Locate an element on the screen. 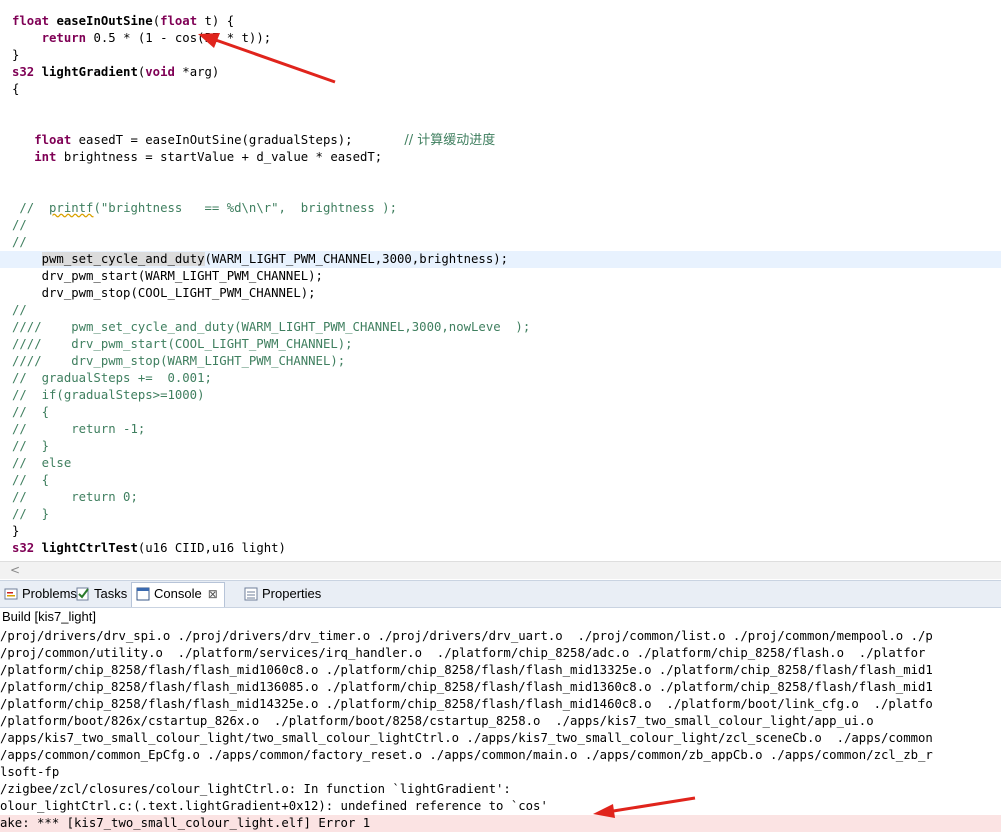 The height and width of the screenshot is (836, 1001). code-line-1: float easeInOutSine(float t) { is located at coordinates (500, 21).